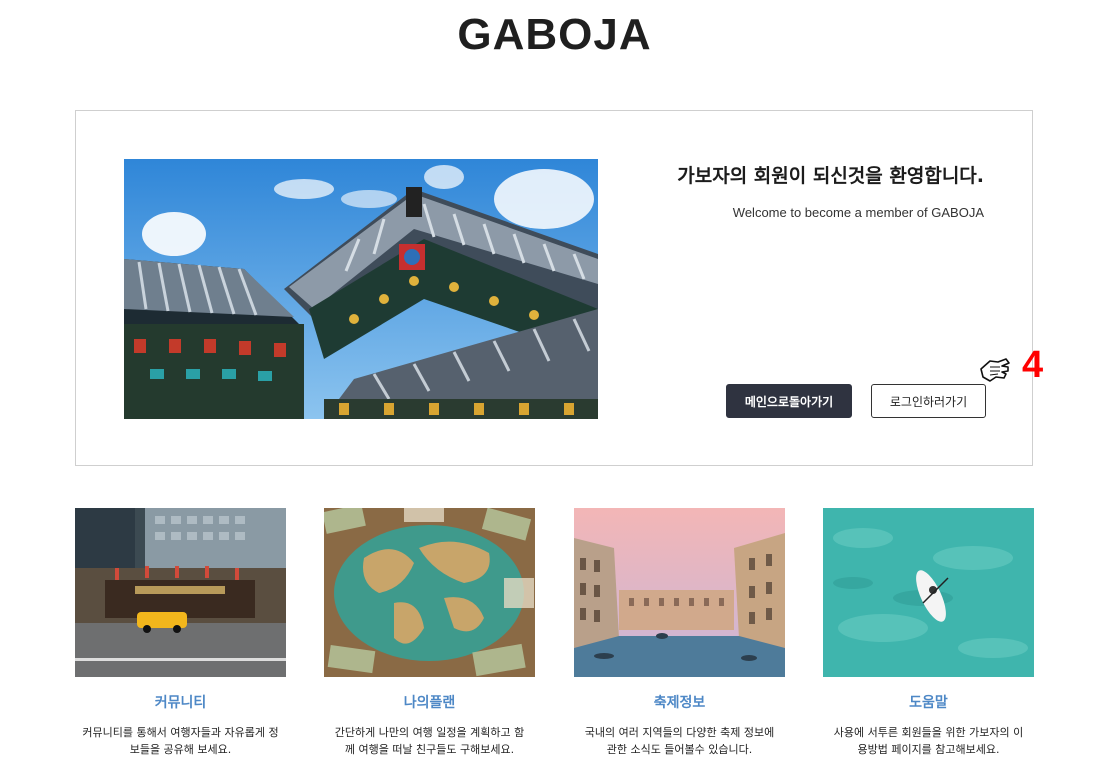  I want to click on welcome-subheading: Welcome to become a member of GABOJA, so click(858, 212).